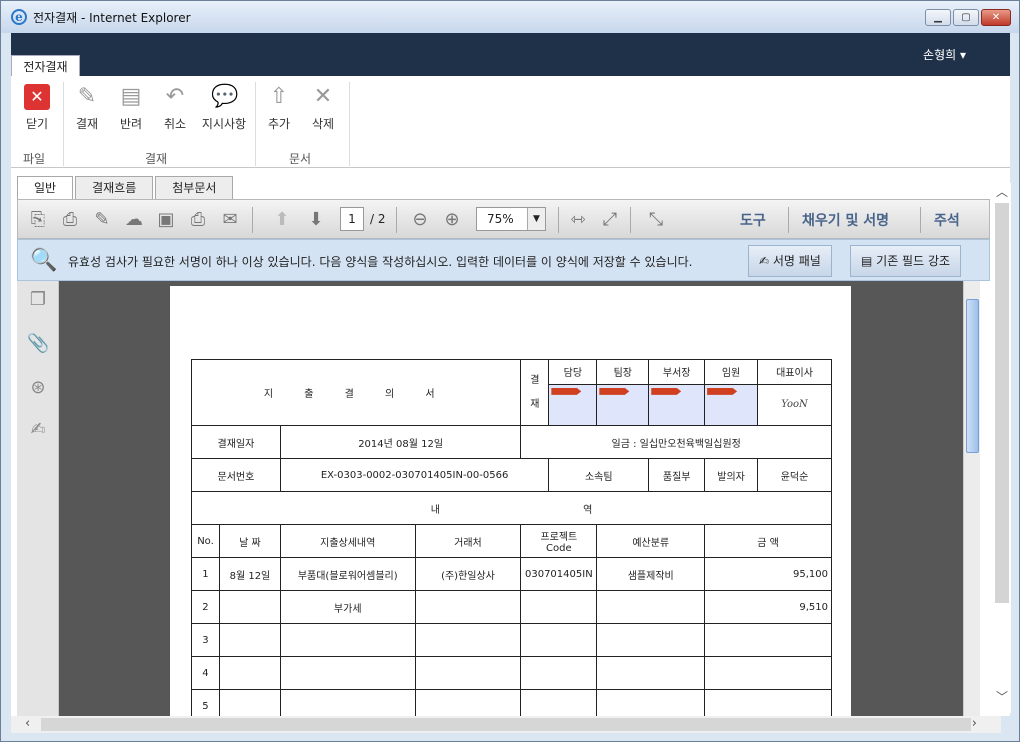 Image resolution: width=1020 pixels, height=742 pixels. What do you see at coordinates (225, 96) in the screenshot?
I see `speech-bubble-icon: 💬` at bounding box center [225, 96].